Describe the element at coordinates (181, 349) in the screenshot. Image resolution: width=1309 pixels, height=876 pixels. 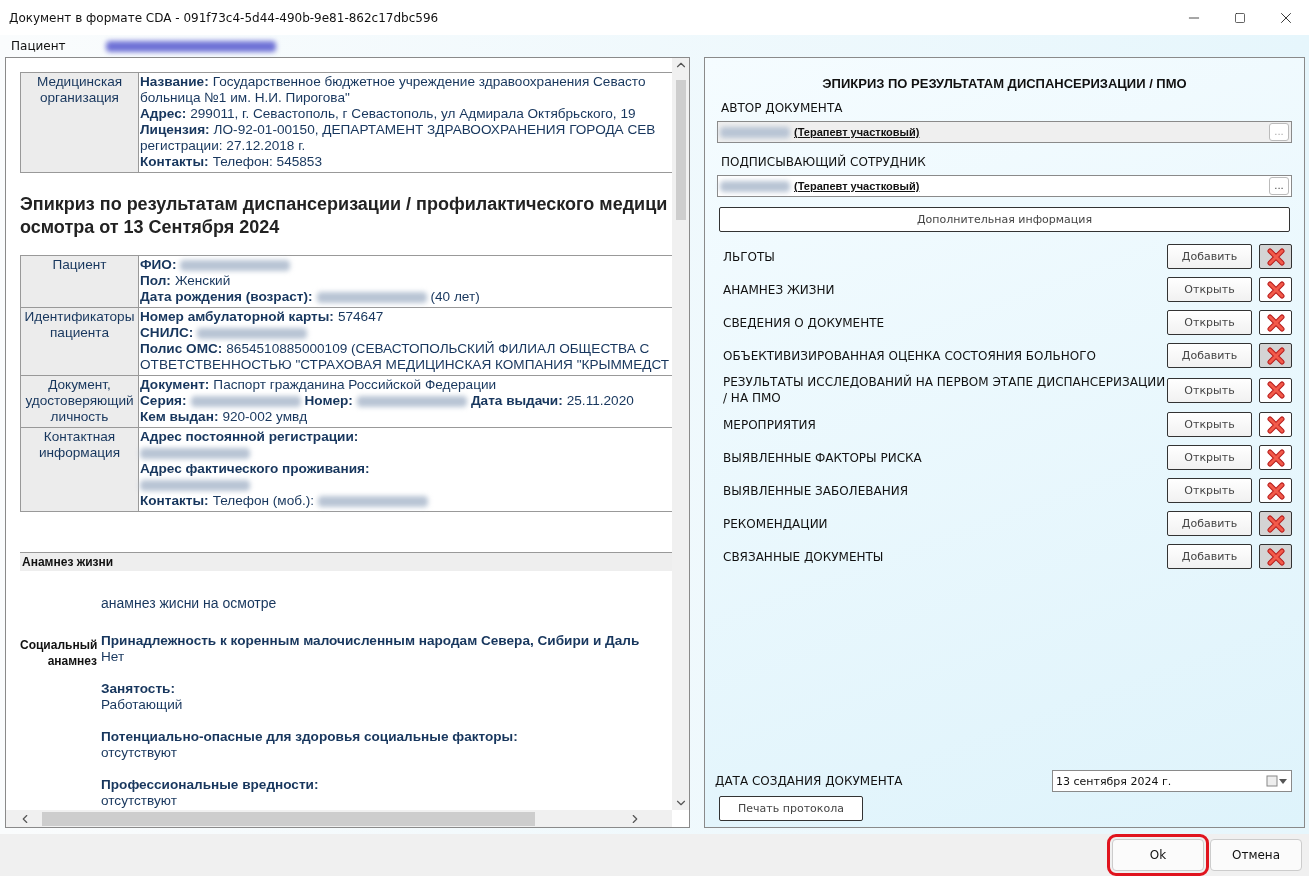
I see `field-label: Полис ОМС:` at that location.